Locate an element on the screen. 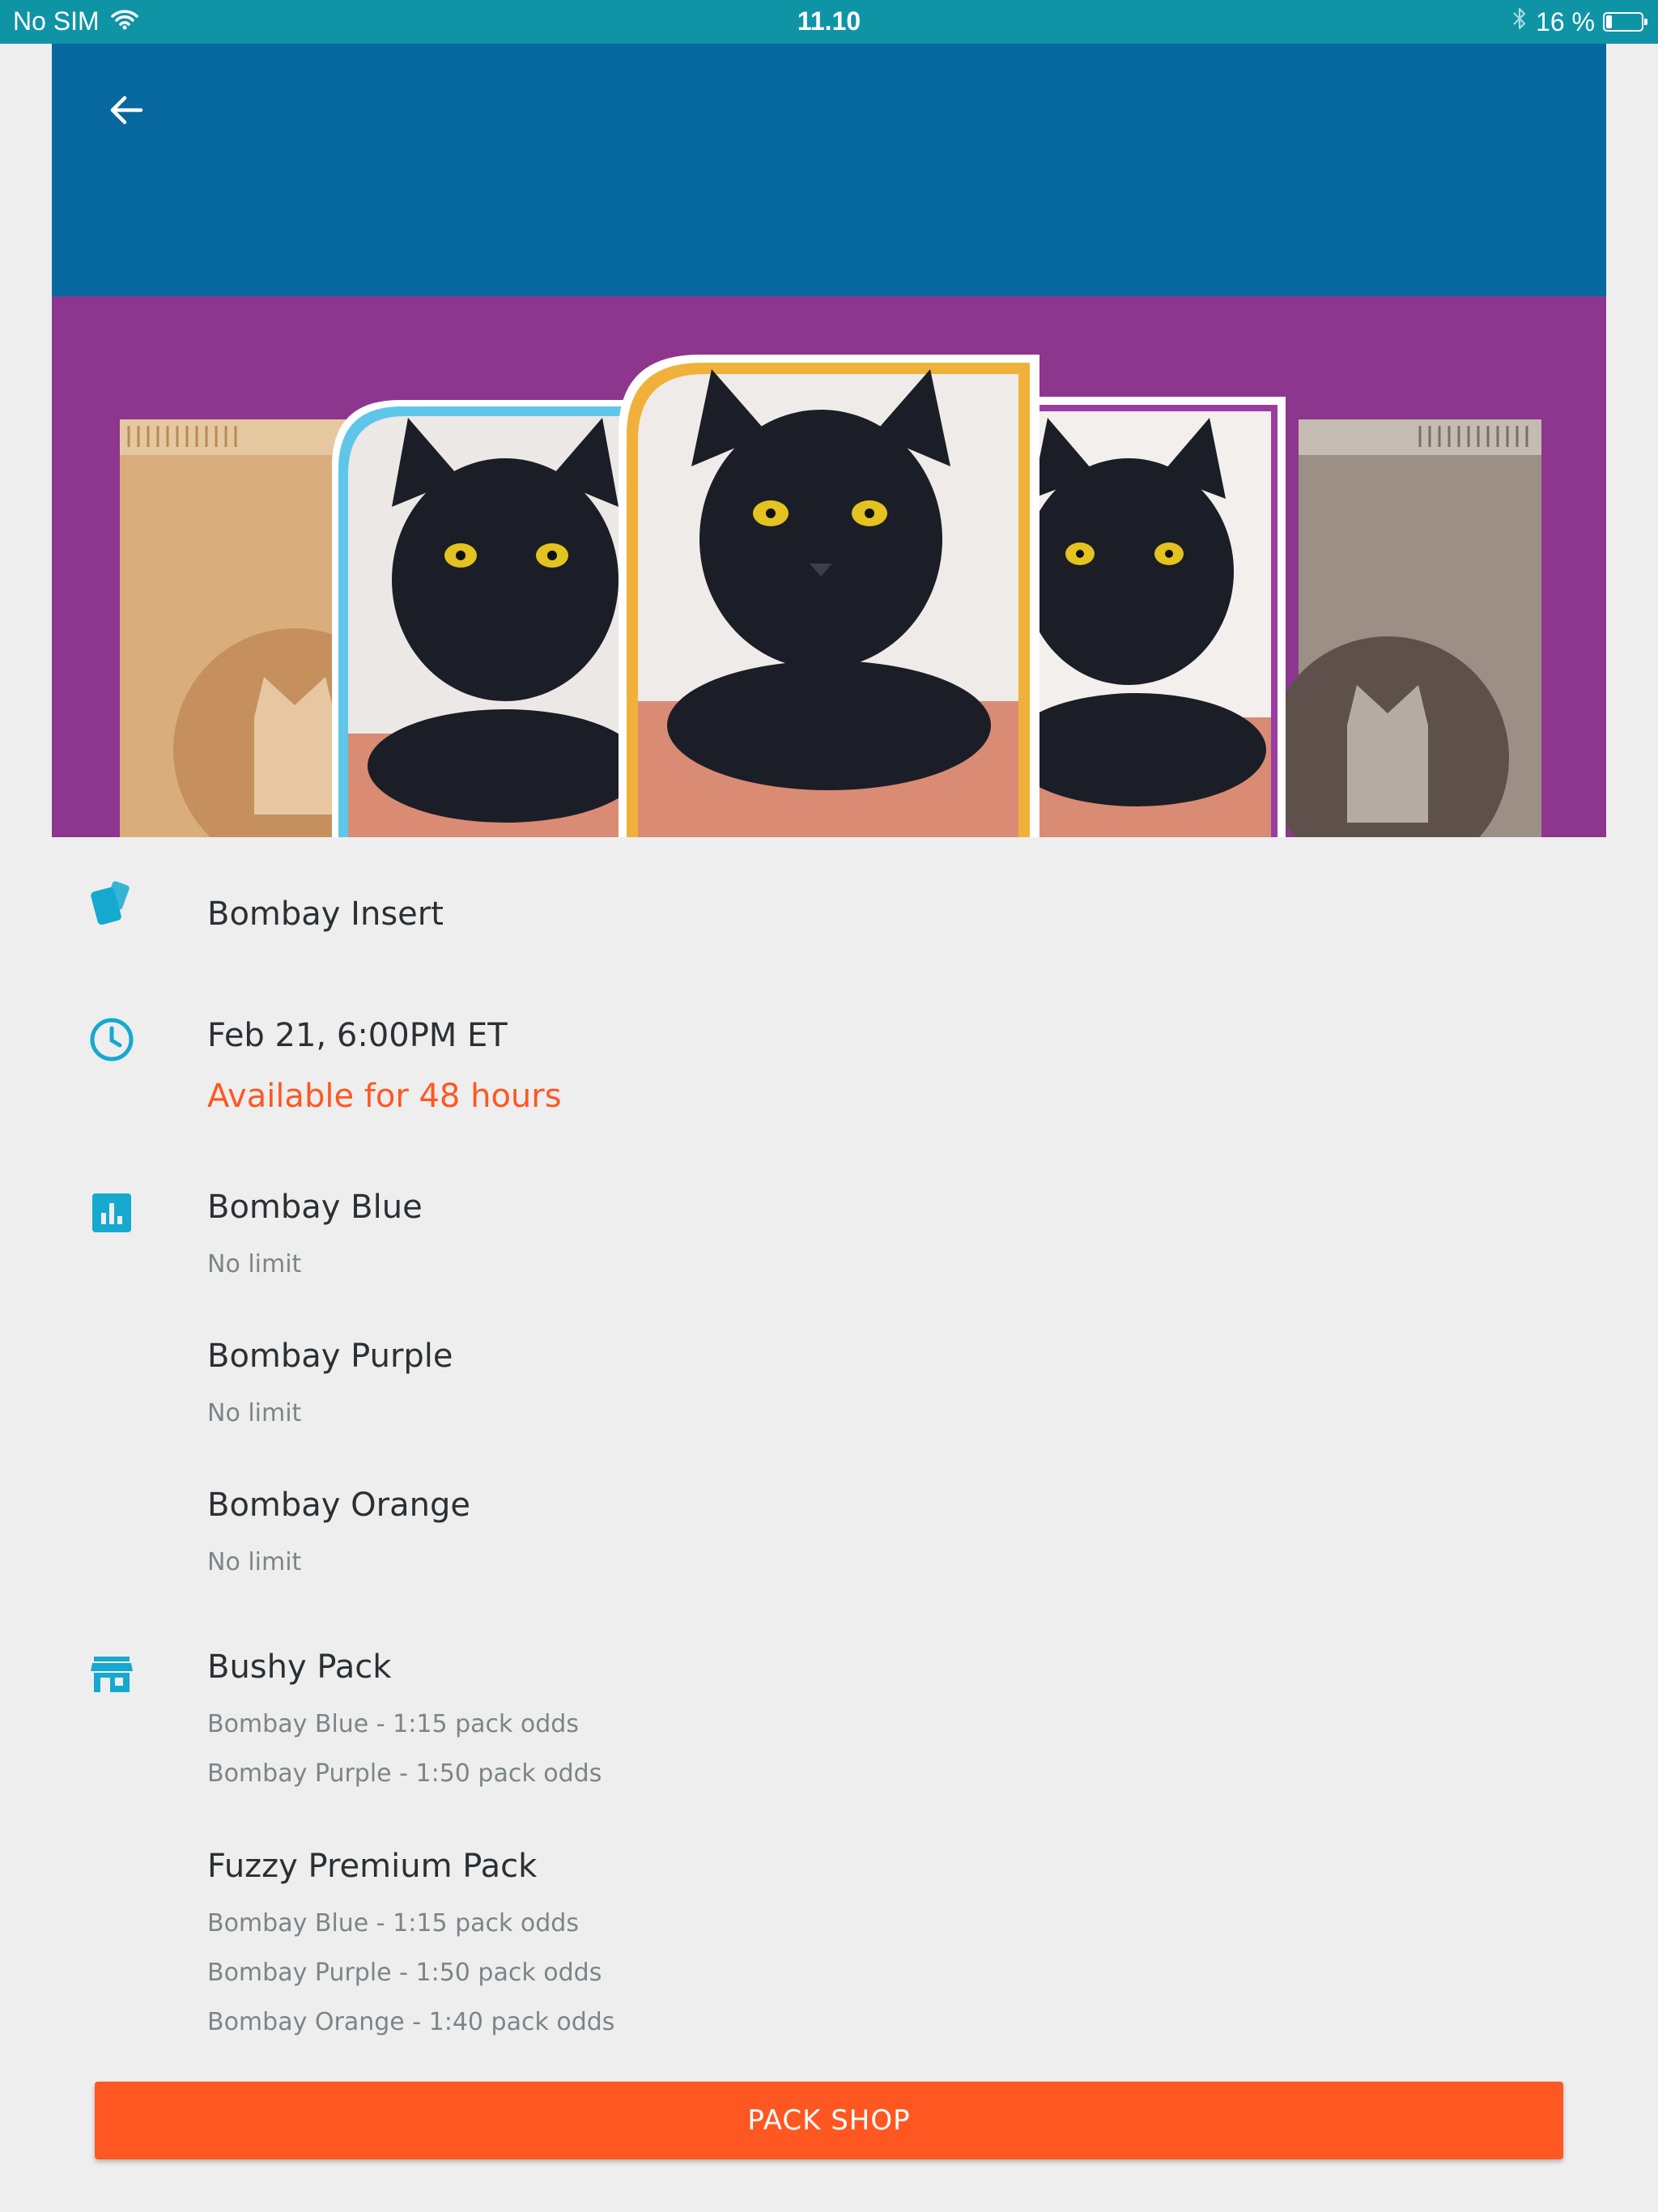 Image resolution: width=1658 pixels, height=2212 pixels. variant-name: Bombay Blue is located at coordinates (315, 1207).